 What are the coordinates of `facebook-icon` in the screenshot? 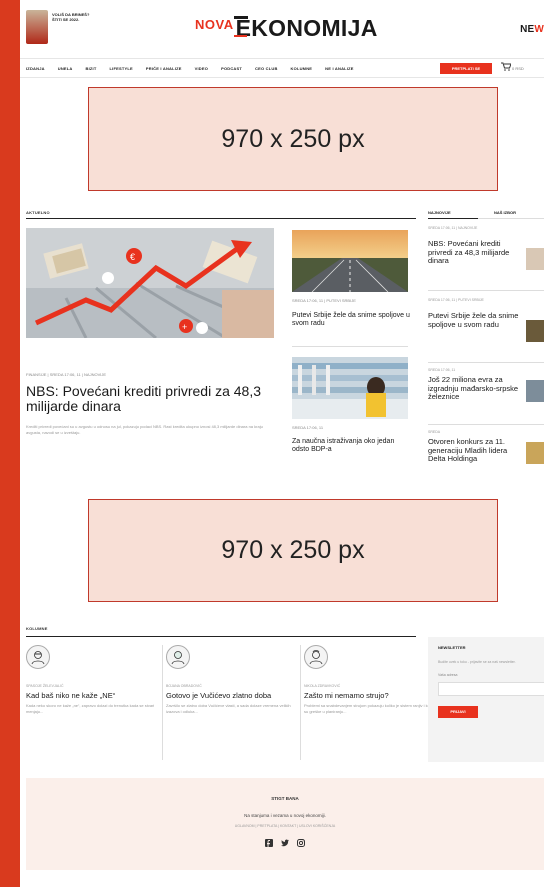 It's located at (269, 844).